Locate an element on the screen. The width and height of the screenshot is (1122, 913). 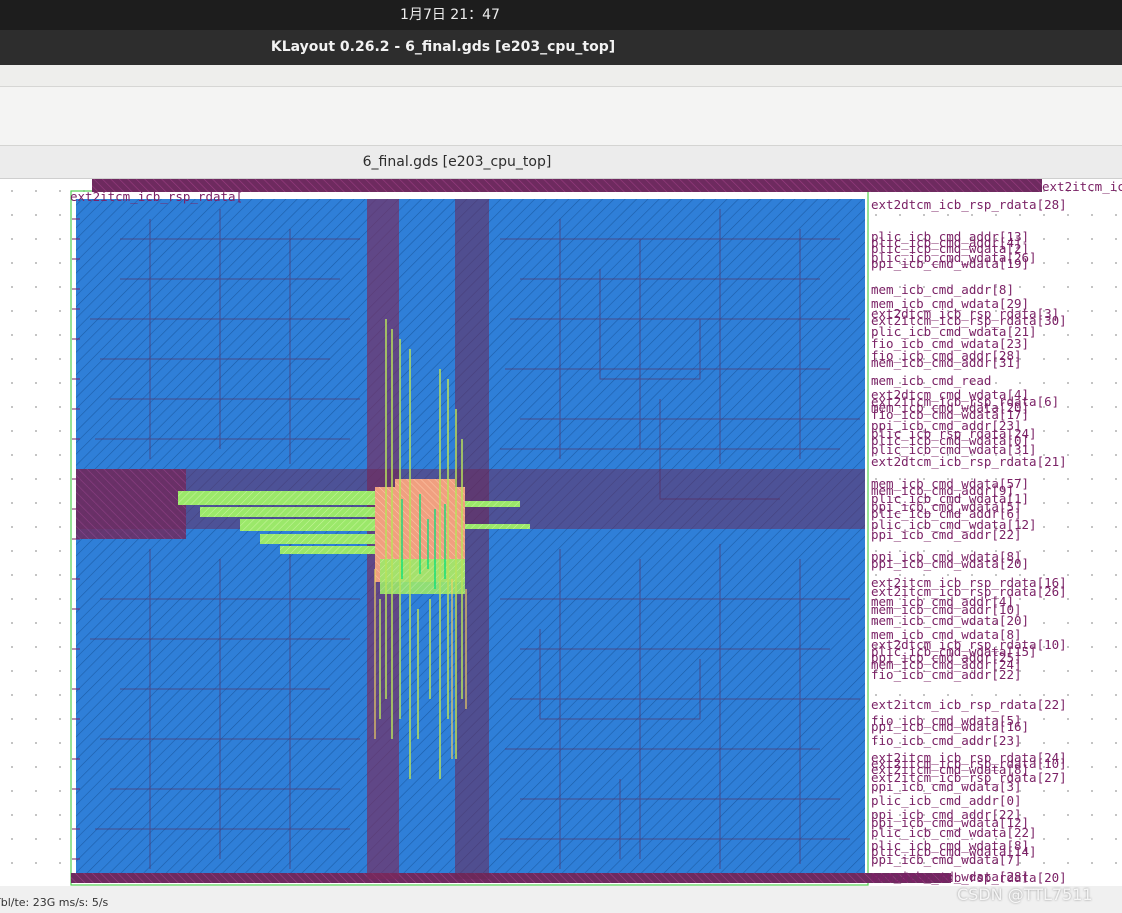
tab-bar: 6_final.gds [e203_cpu_top] is located at coordinates (561, 162).